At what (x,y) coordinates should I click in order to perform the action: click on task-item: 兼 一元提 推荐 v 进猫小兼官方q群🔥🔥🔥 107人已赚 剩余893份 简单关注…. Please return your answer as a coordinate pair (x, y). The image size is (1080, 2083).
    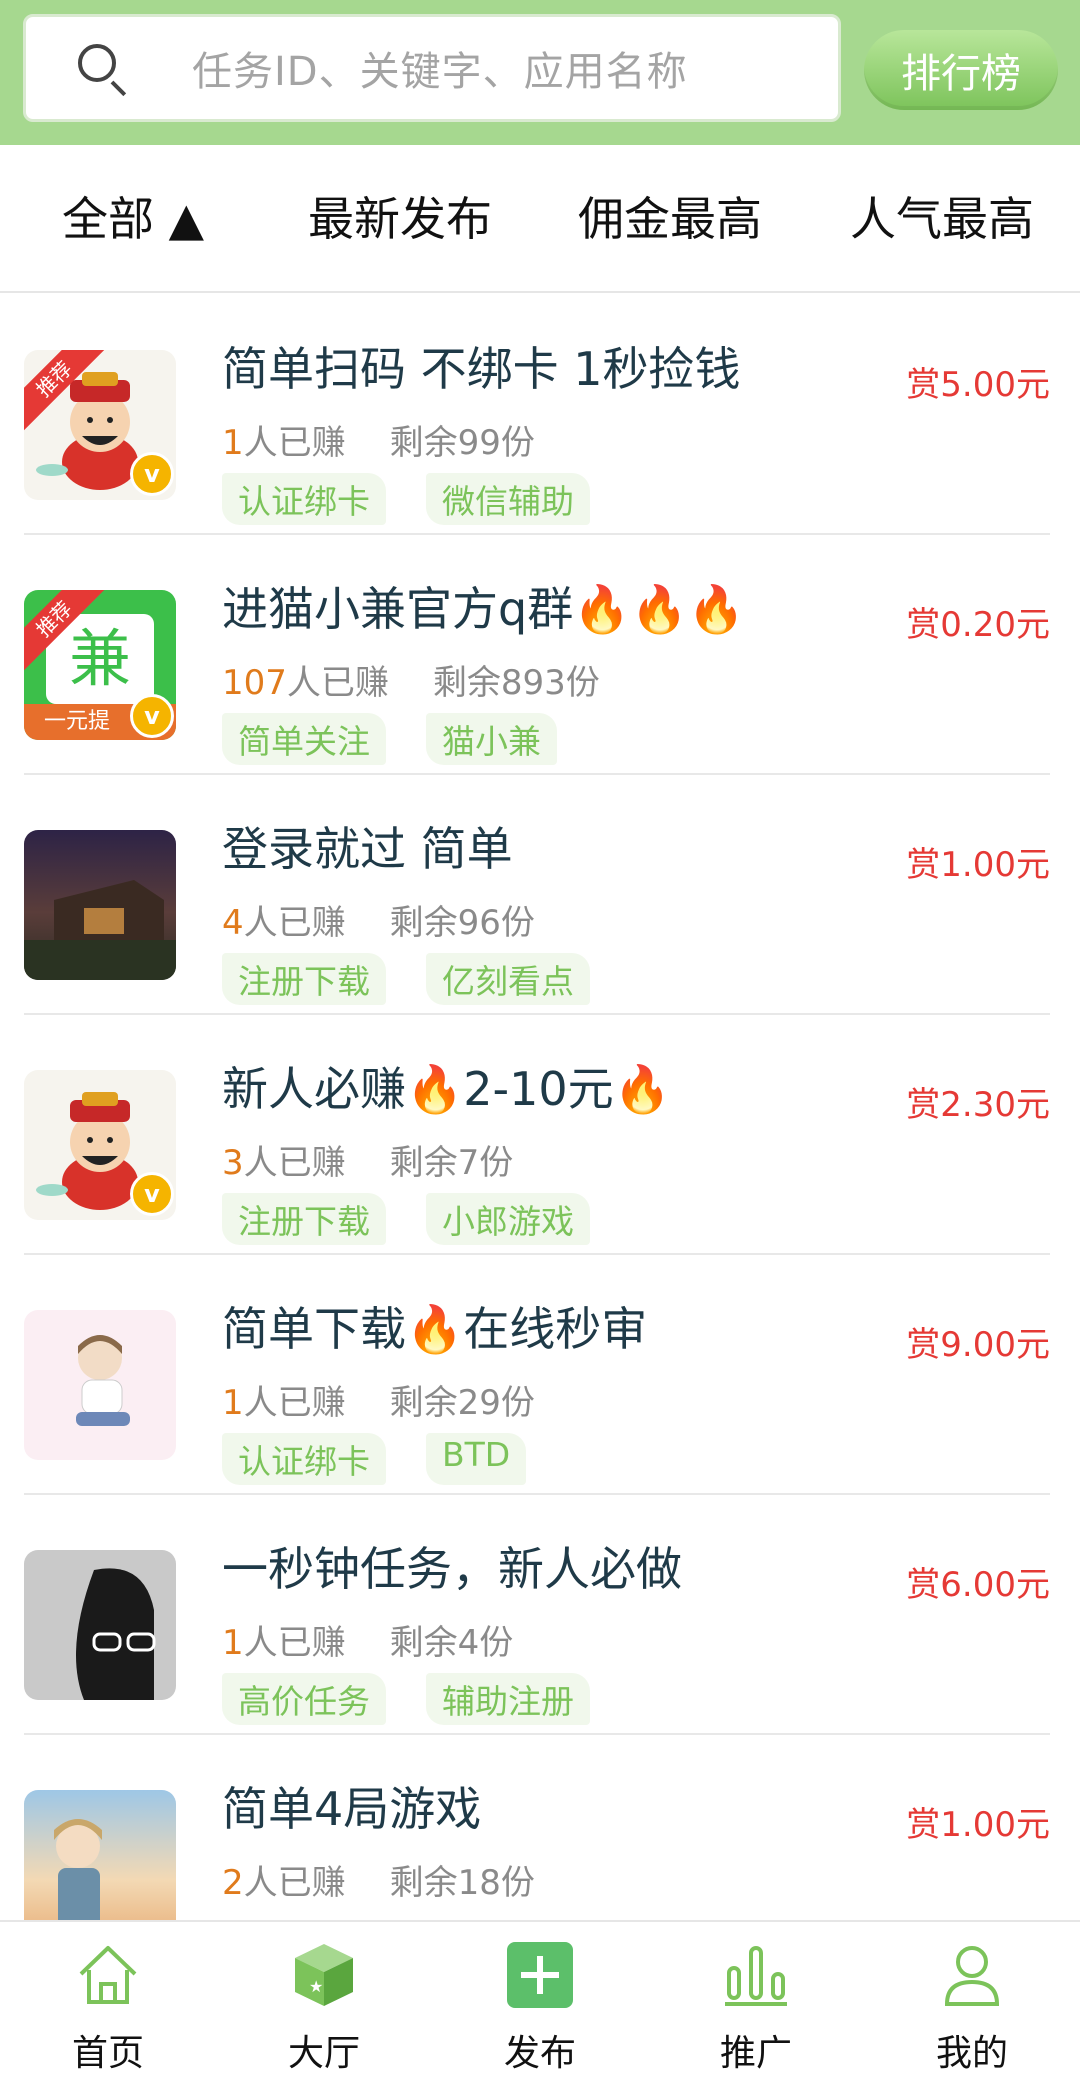
    Looking at the image, I should click on (540, 655).